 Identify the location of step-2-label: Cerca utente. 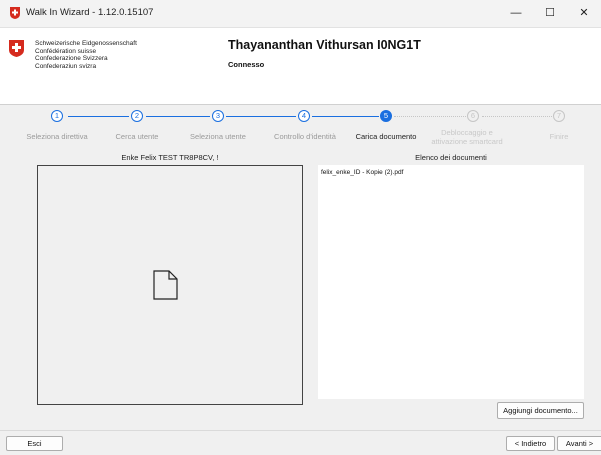
(137, 136).